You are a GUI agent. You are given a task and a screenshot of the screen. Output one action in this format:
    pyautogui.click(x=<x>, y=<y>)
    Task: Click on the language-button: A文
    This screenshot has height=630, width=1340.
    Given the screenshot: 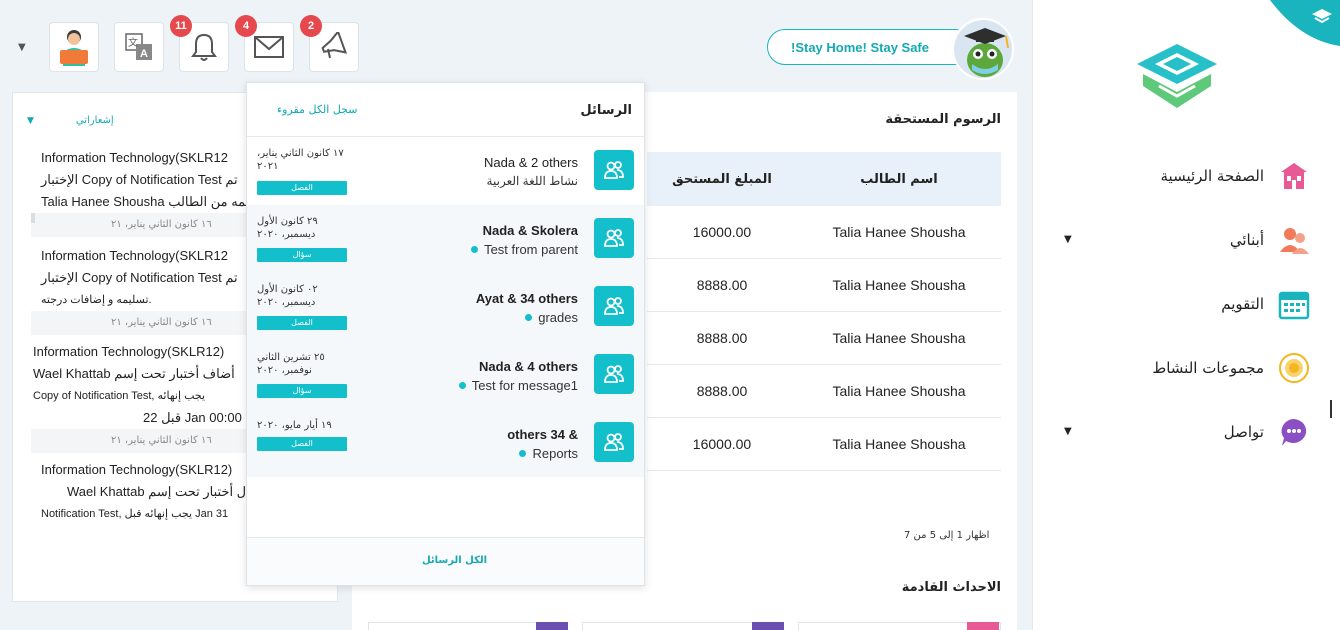 What is the action you would take?
    pyautogui.click(x=139, y=47)
    